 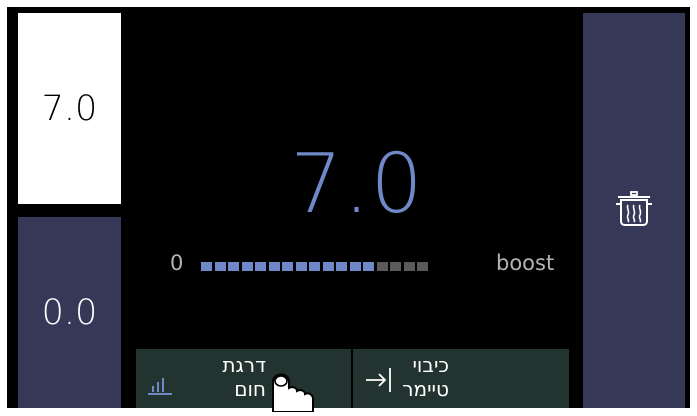 I want to click on power-level-slider, so click(x=316, y=266).